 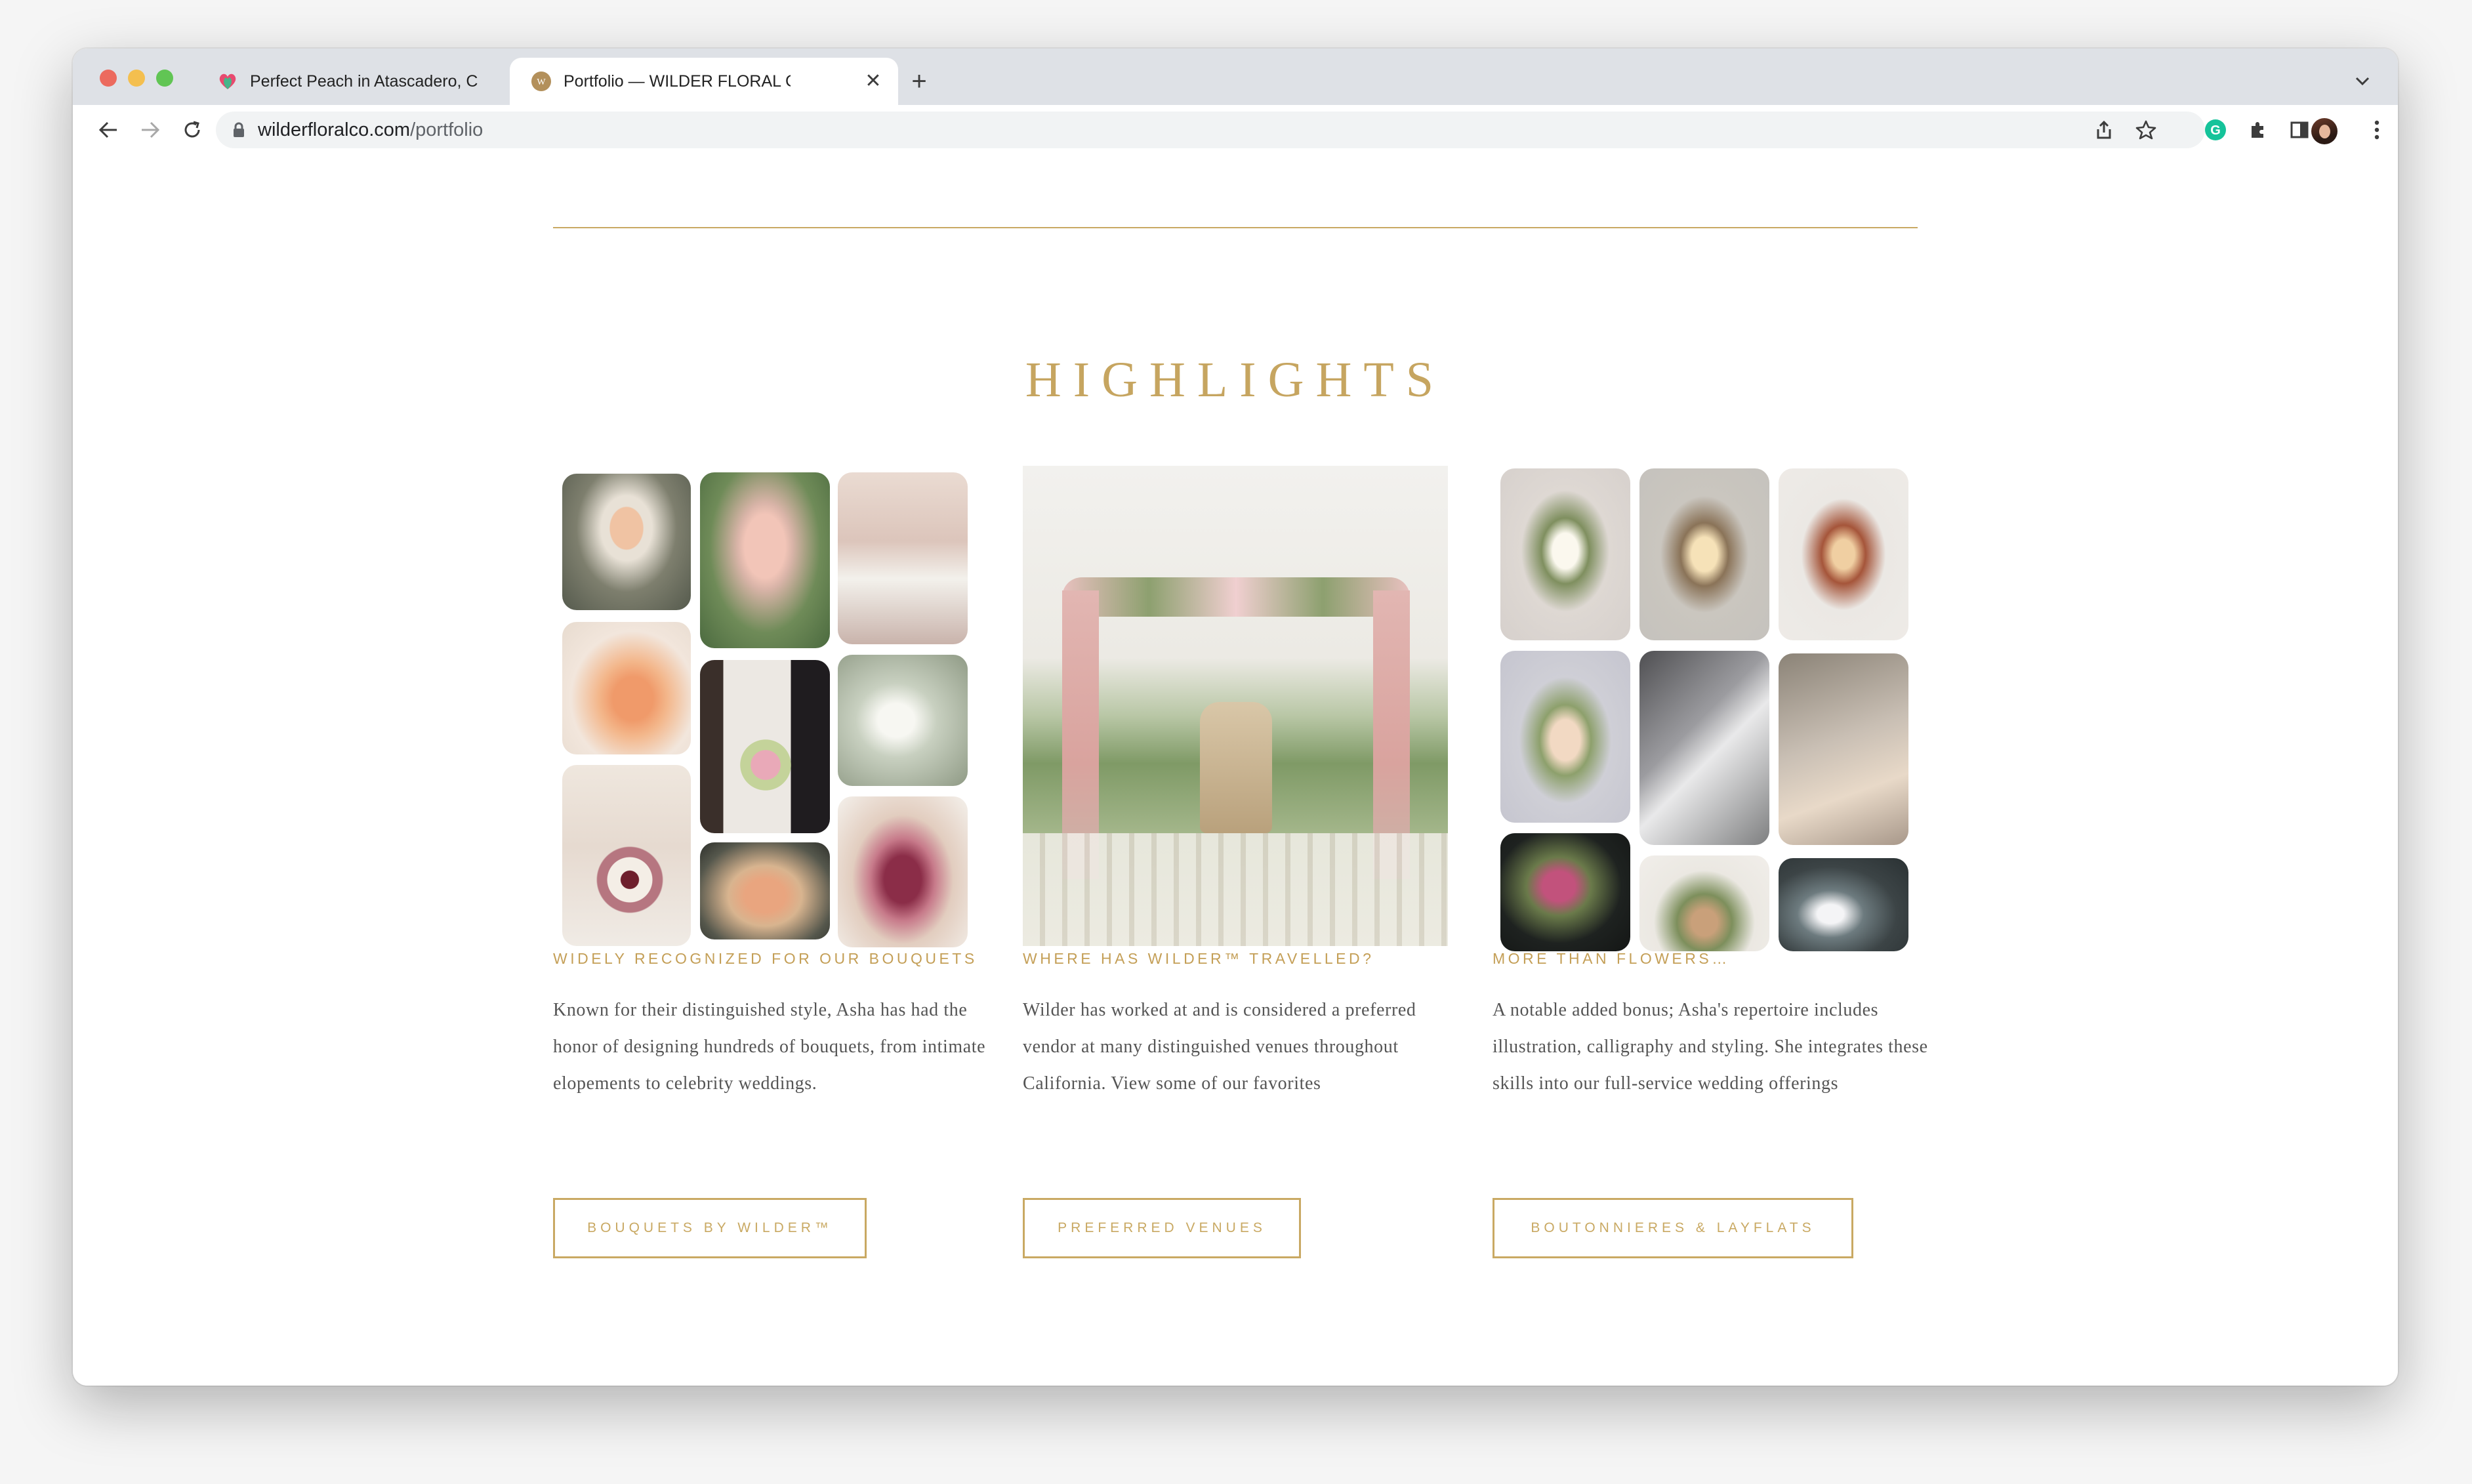 I want to click on boutonnieres-layflats-button: BOUTONNIERES & LAYFLATS, so click(x=1673, y=1228).